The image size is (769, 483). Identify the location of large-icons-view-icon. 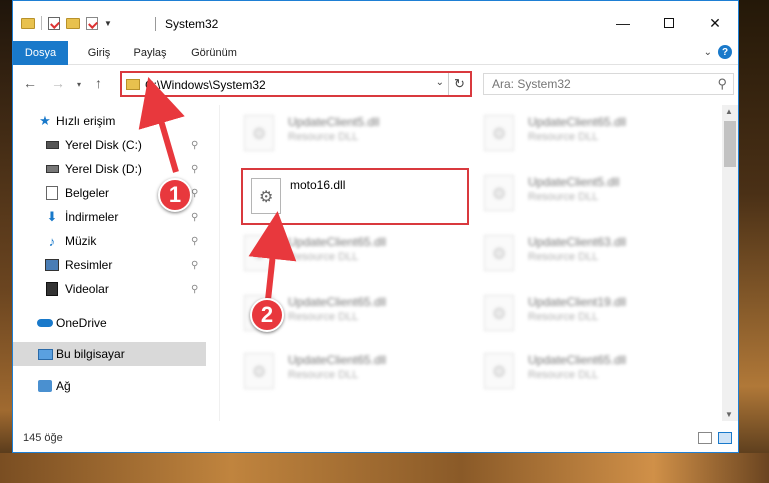
(725, 438).